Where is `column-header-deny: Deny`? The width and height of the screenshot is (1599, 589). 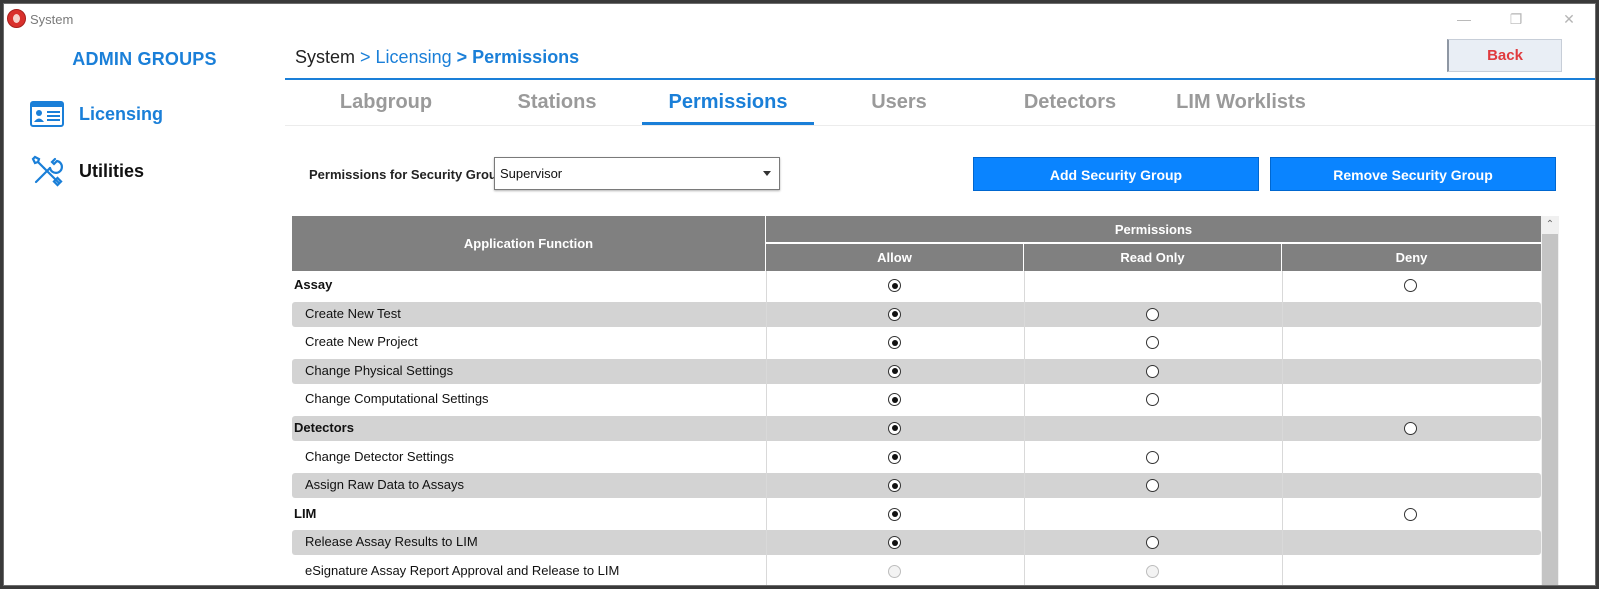
column-header-deny: Deny is located at coordinates (1411, 257).